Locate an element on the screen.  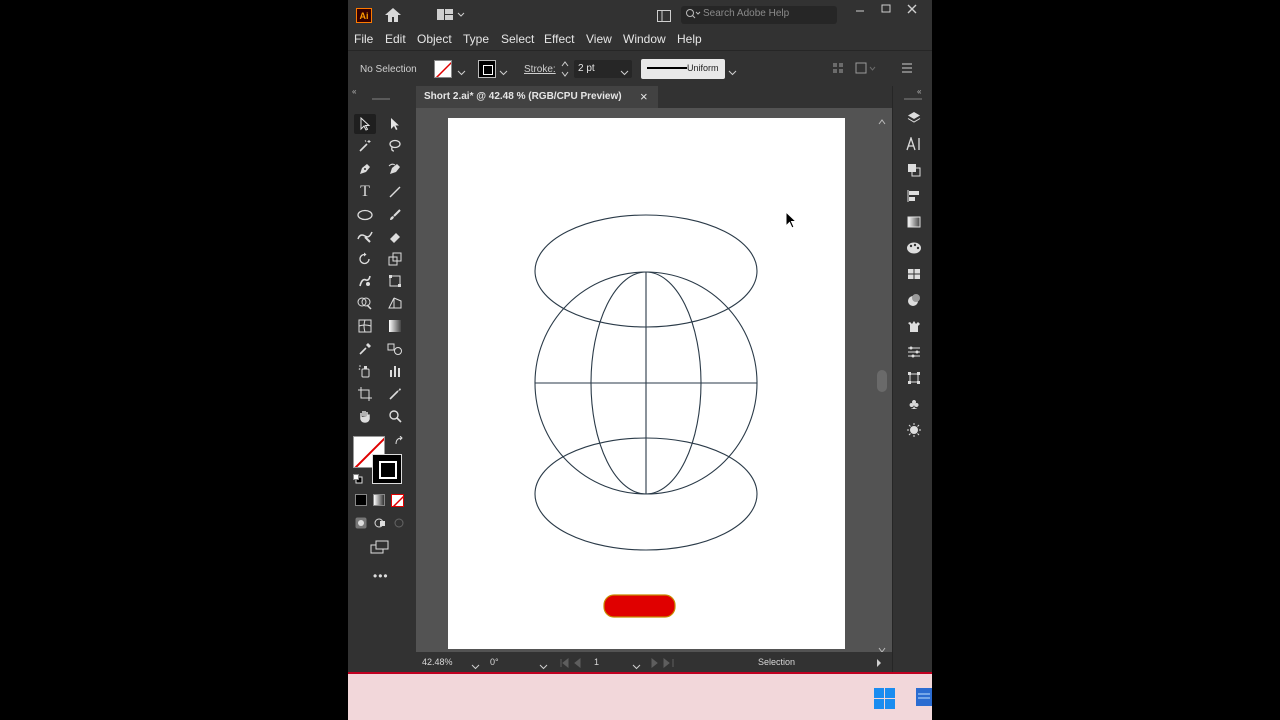
last-artboard-icon is located at coordinates (665, 664).